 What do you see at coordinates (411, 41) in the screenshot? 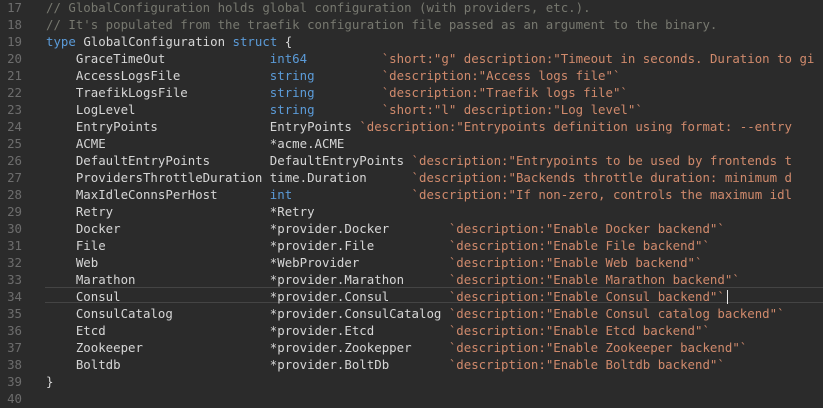
I see `code-line: 19 type GlobalConfiguration struct {` at bounding box center [411, 41].